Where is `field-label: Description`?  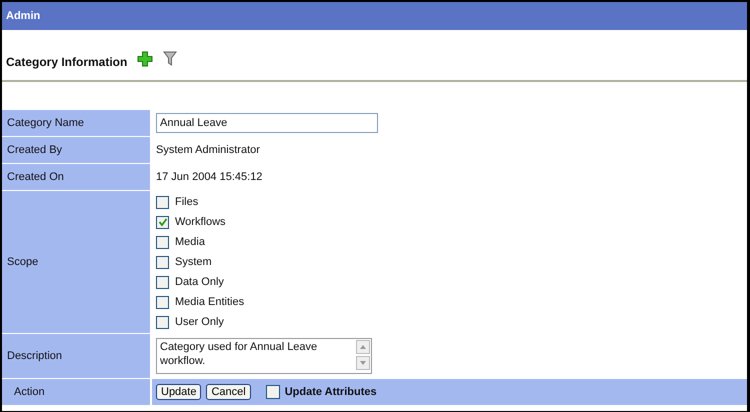 field-label: Description is located at coordinates (77, 356).